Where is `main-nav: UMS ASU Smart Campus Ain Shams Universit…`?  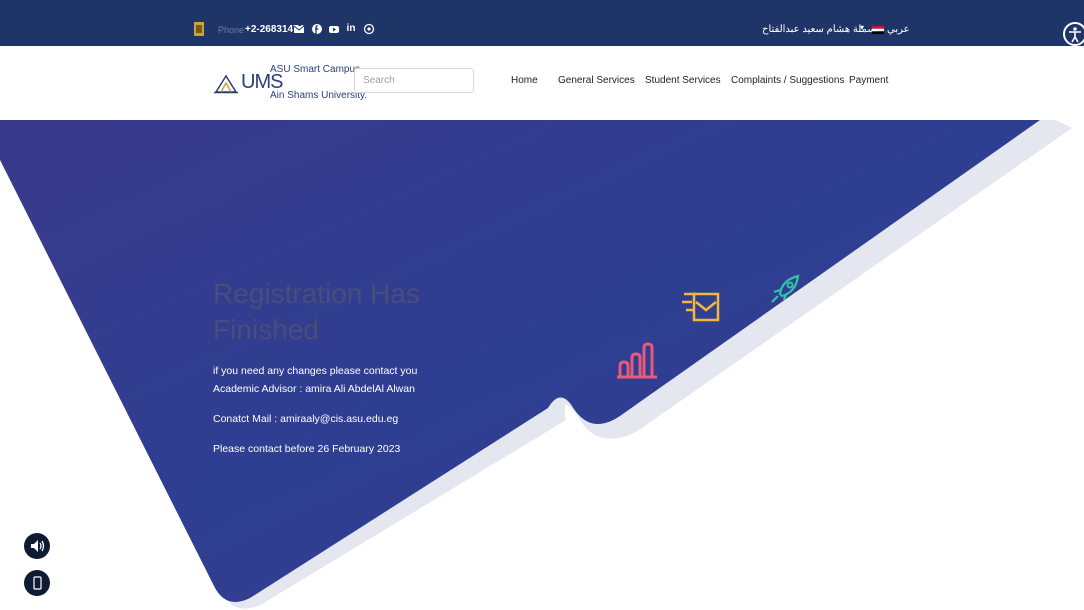
main-nav: UMS ASU Smart Campus Ain Shams Universit… is located at coordinates (542, 83).